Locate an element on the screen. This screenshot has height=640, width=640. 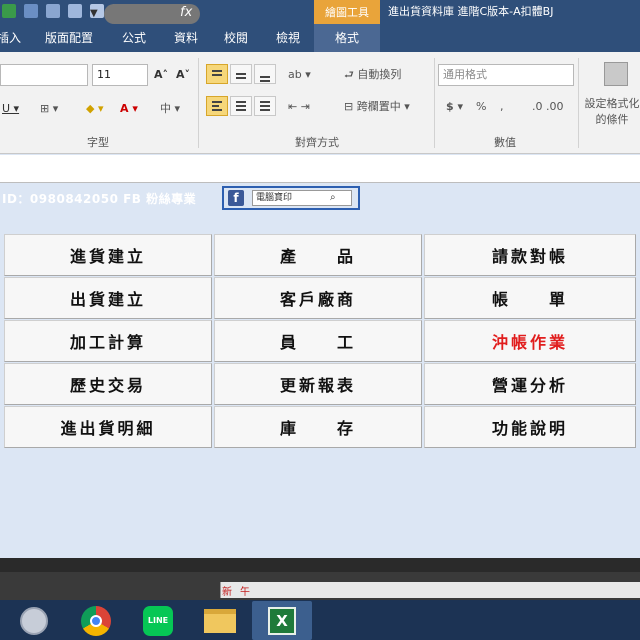
tab-view: 檢視 is located at coordinates (288, 38).